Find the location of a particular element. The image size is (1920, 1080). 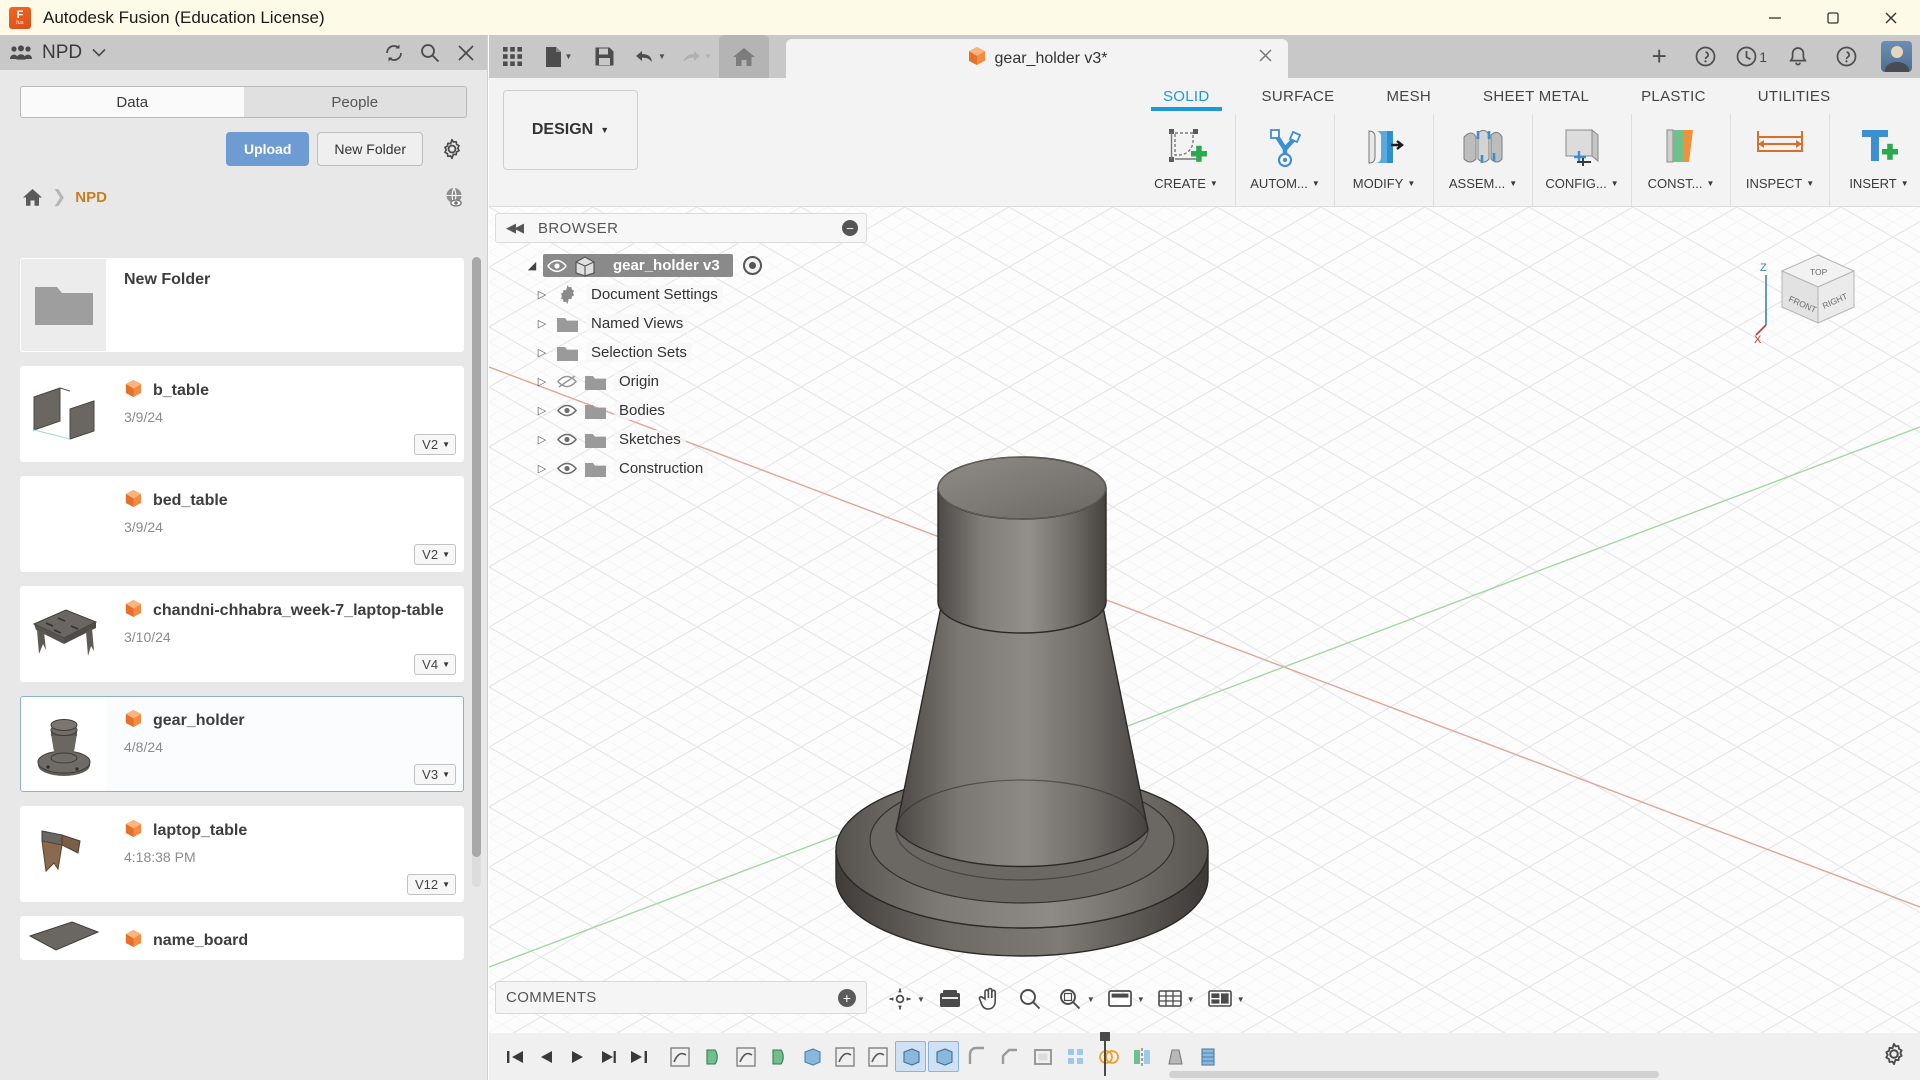

play-icon is located at coordinates (576, 1056).